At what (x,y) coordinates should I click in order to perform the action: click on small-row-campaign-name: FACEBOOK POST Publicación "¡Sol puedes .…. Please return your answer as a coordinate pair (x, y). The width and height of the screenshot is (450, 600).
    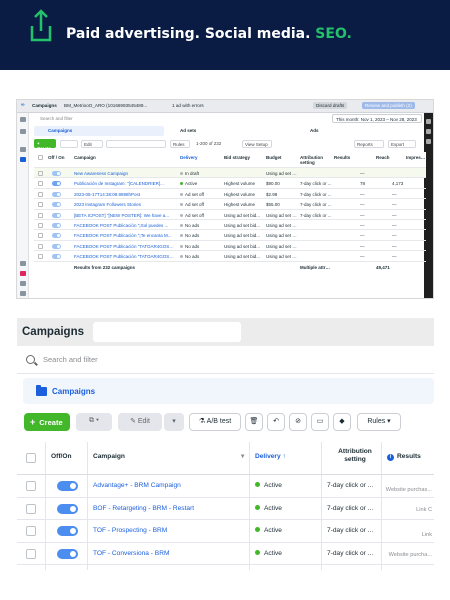
    Looking at the image, I should click on (125, 225).